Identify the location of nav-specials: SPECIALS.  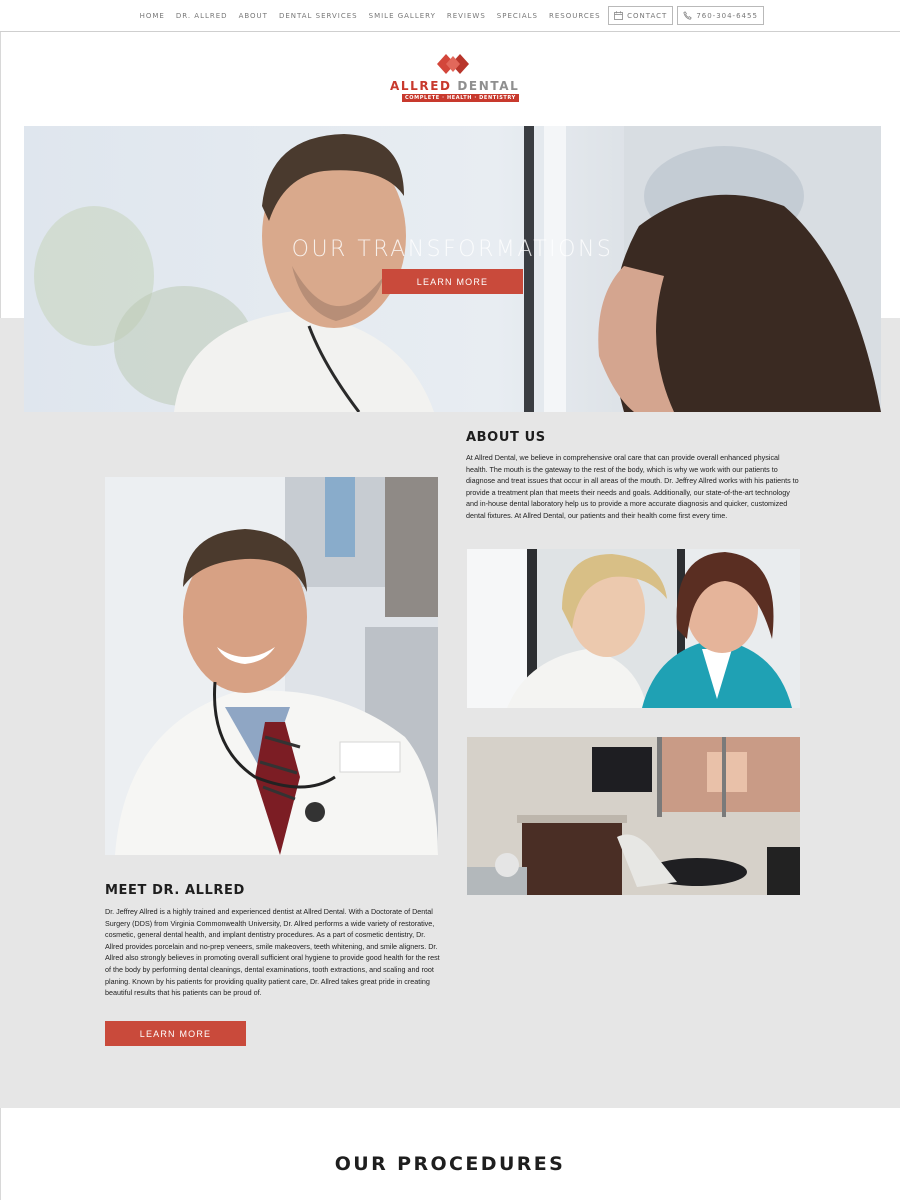
(517, 16).